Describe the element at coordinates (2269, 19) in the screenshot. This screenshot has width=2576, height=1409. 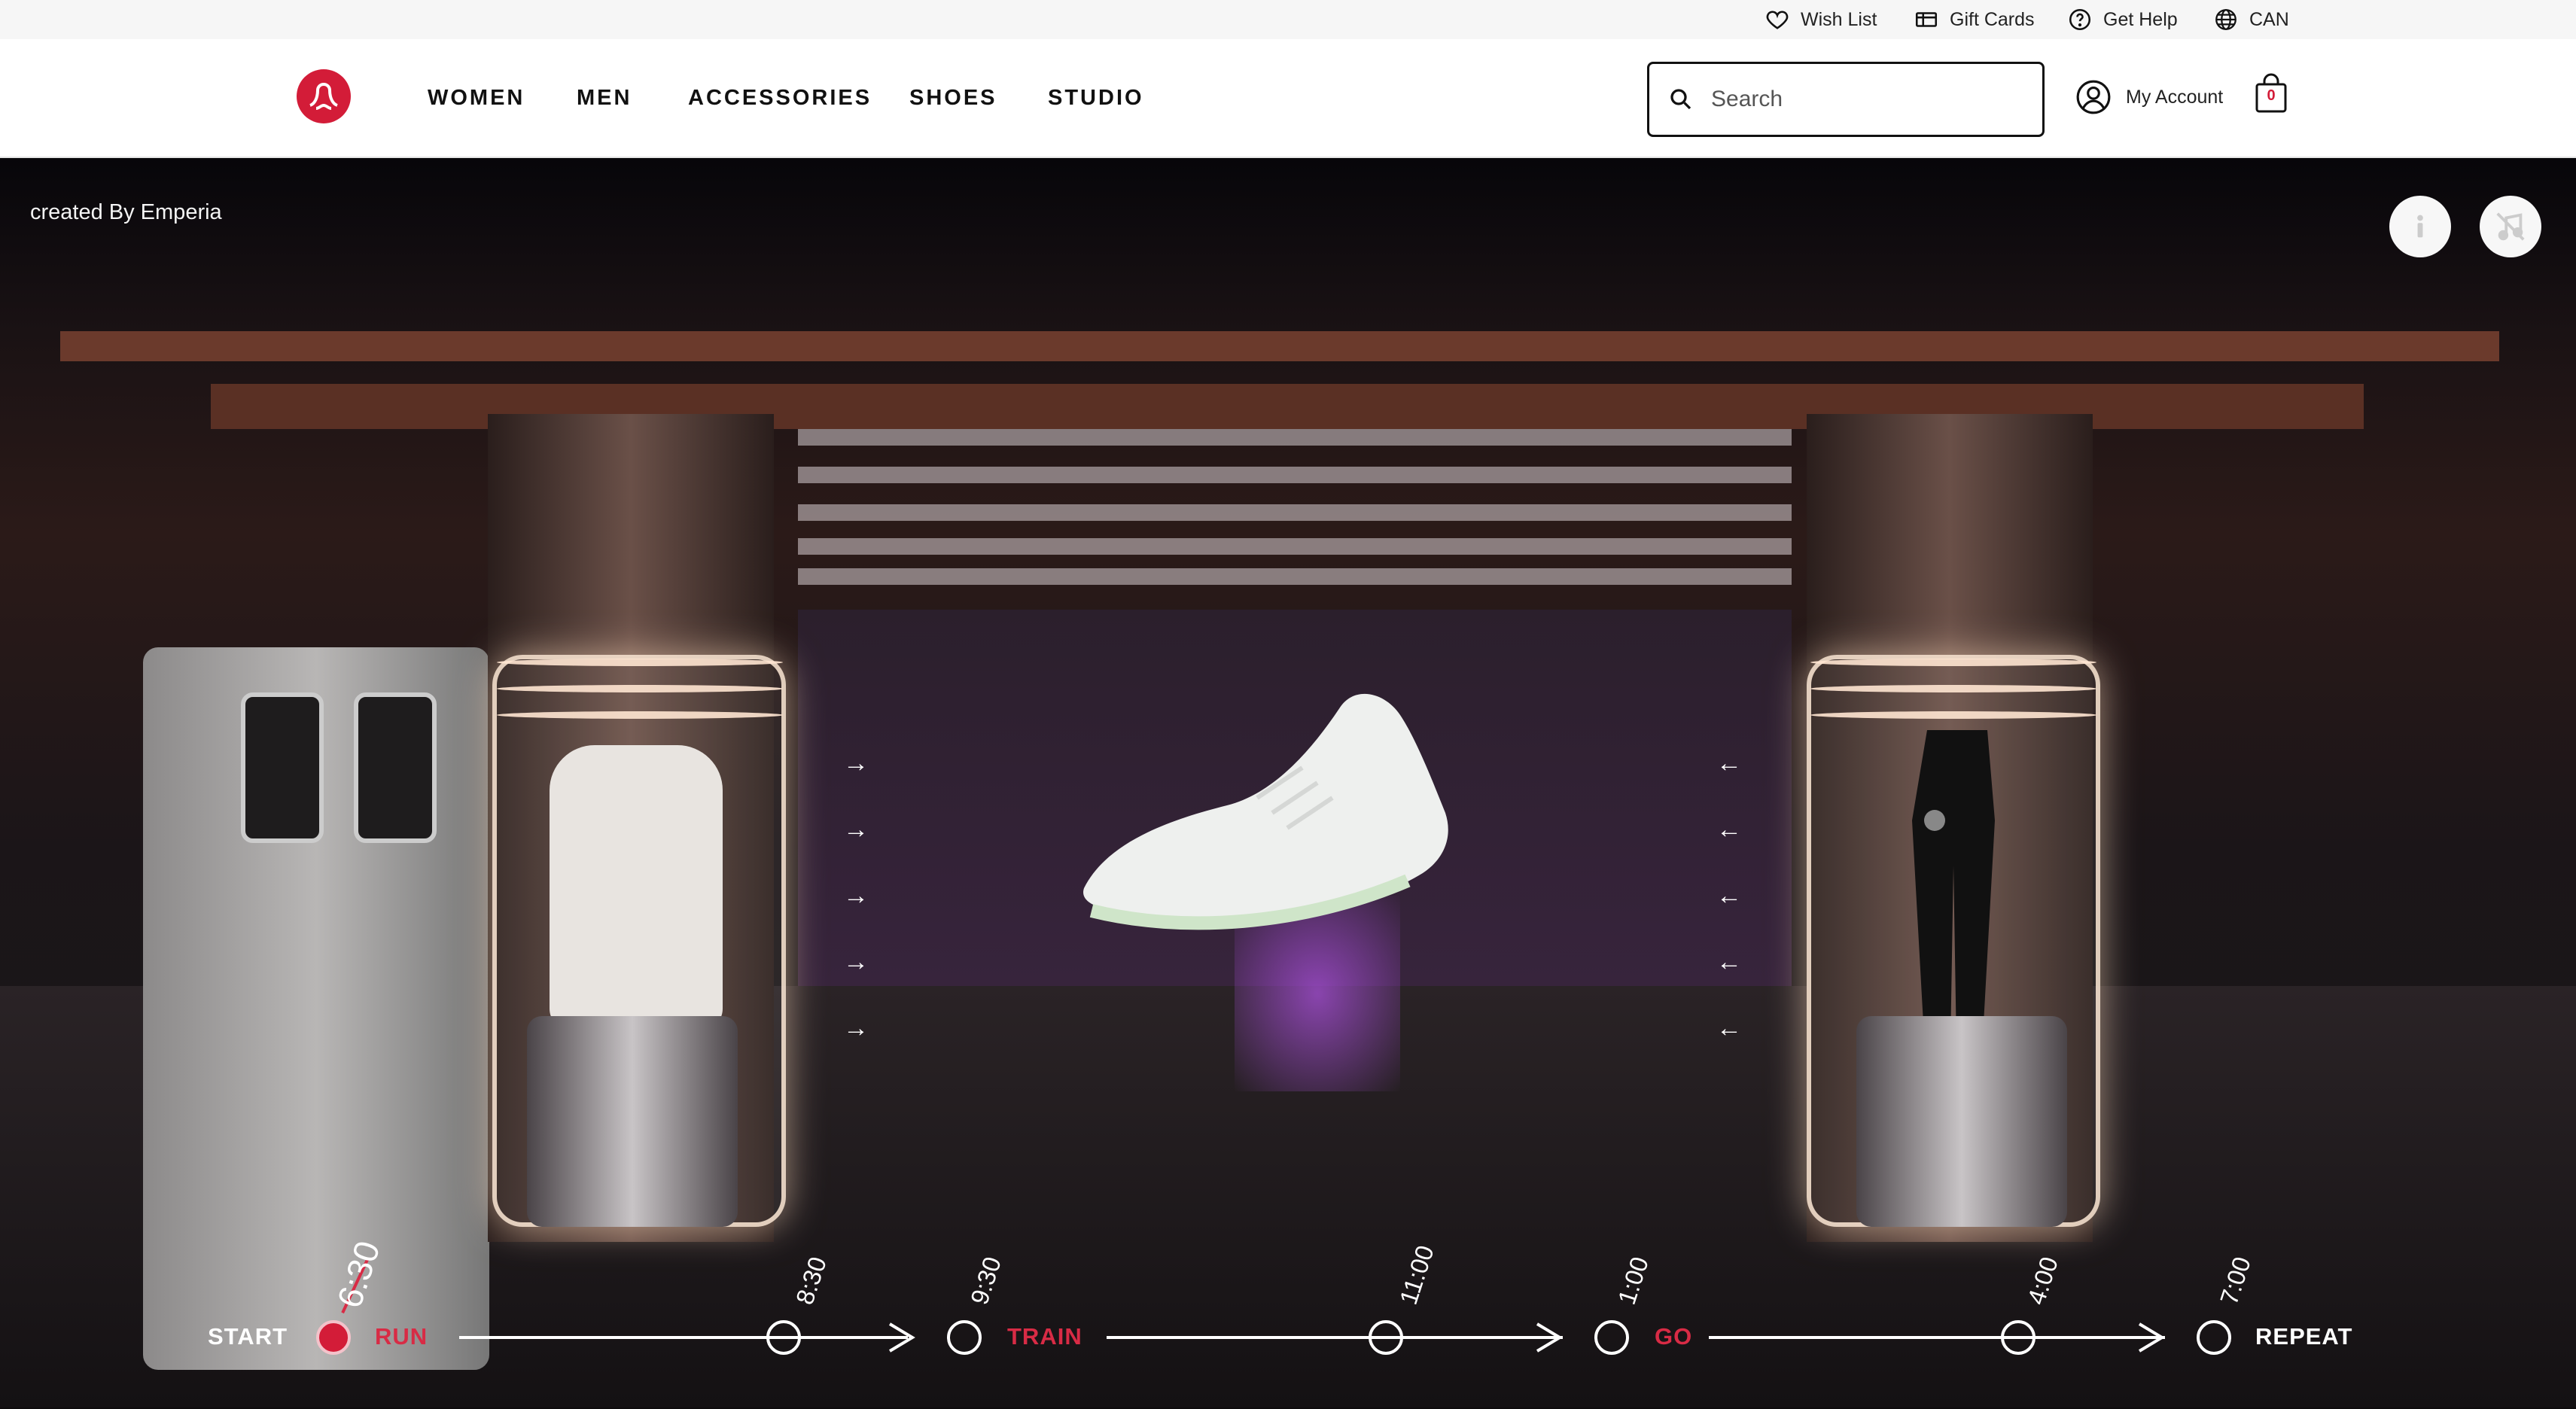
I see `region-label: CAN` at that location.